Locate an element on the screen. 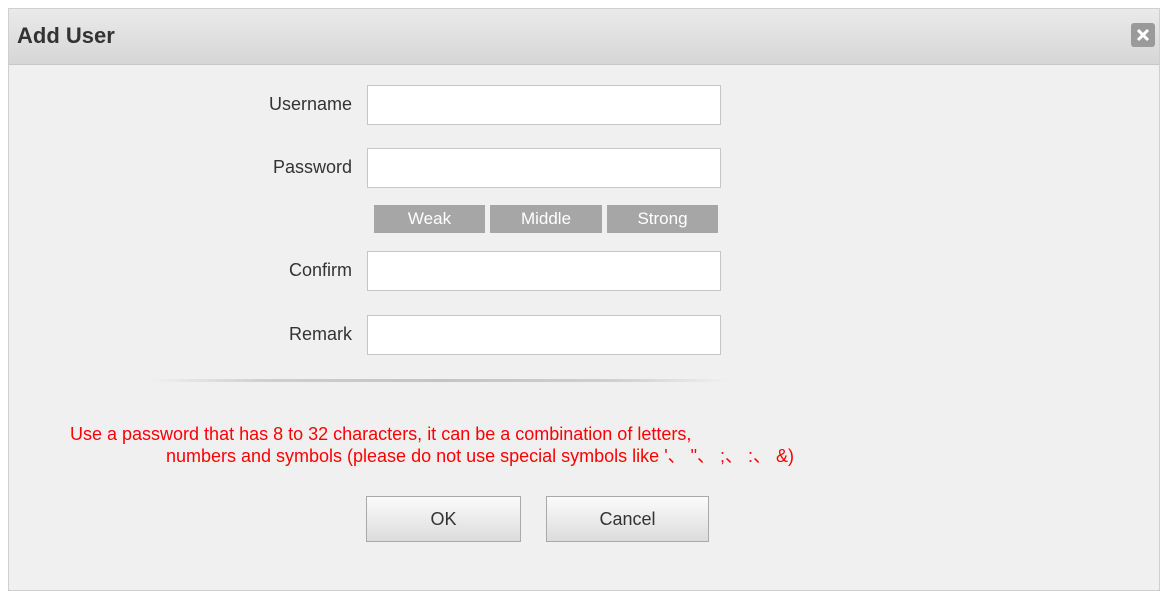 The width and height of the screenshot is (1160, 591). divider is located at coordinates (439, 380).